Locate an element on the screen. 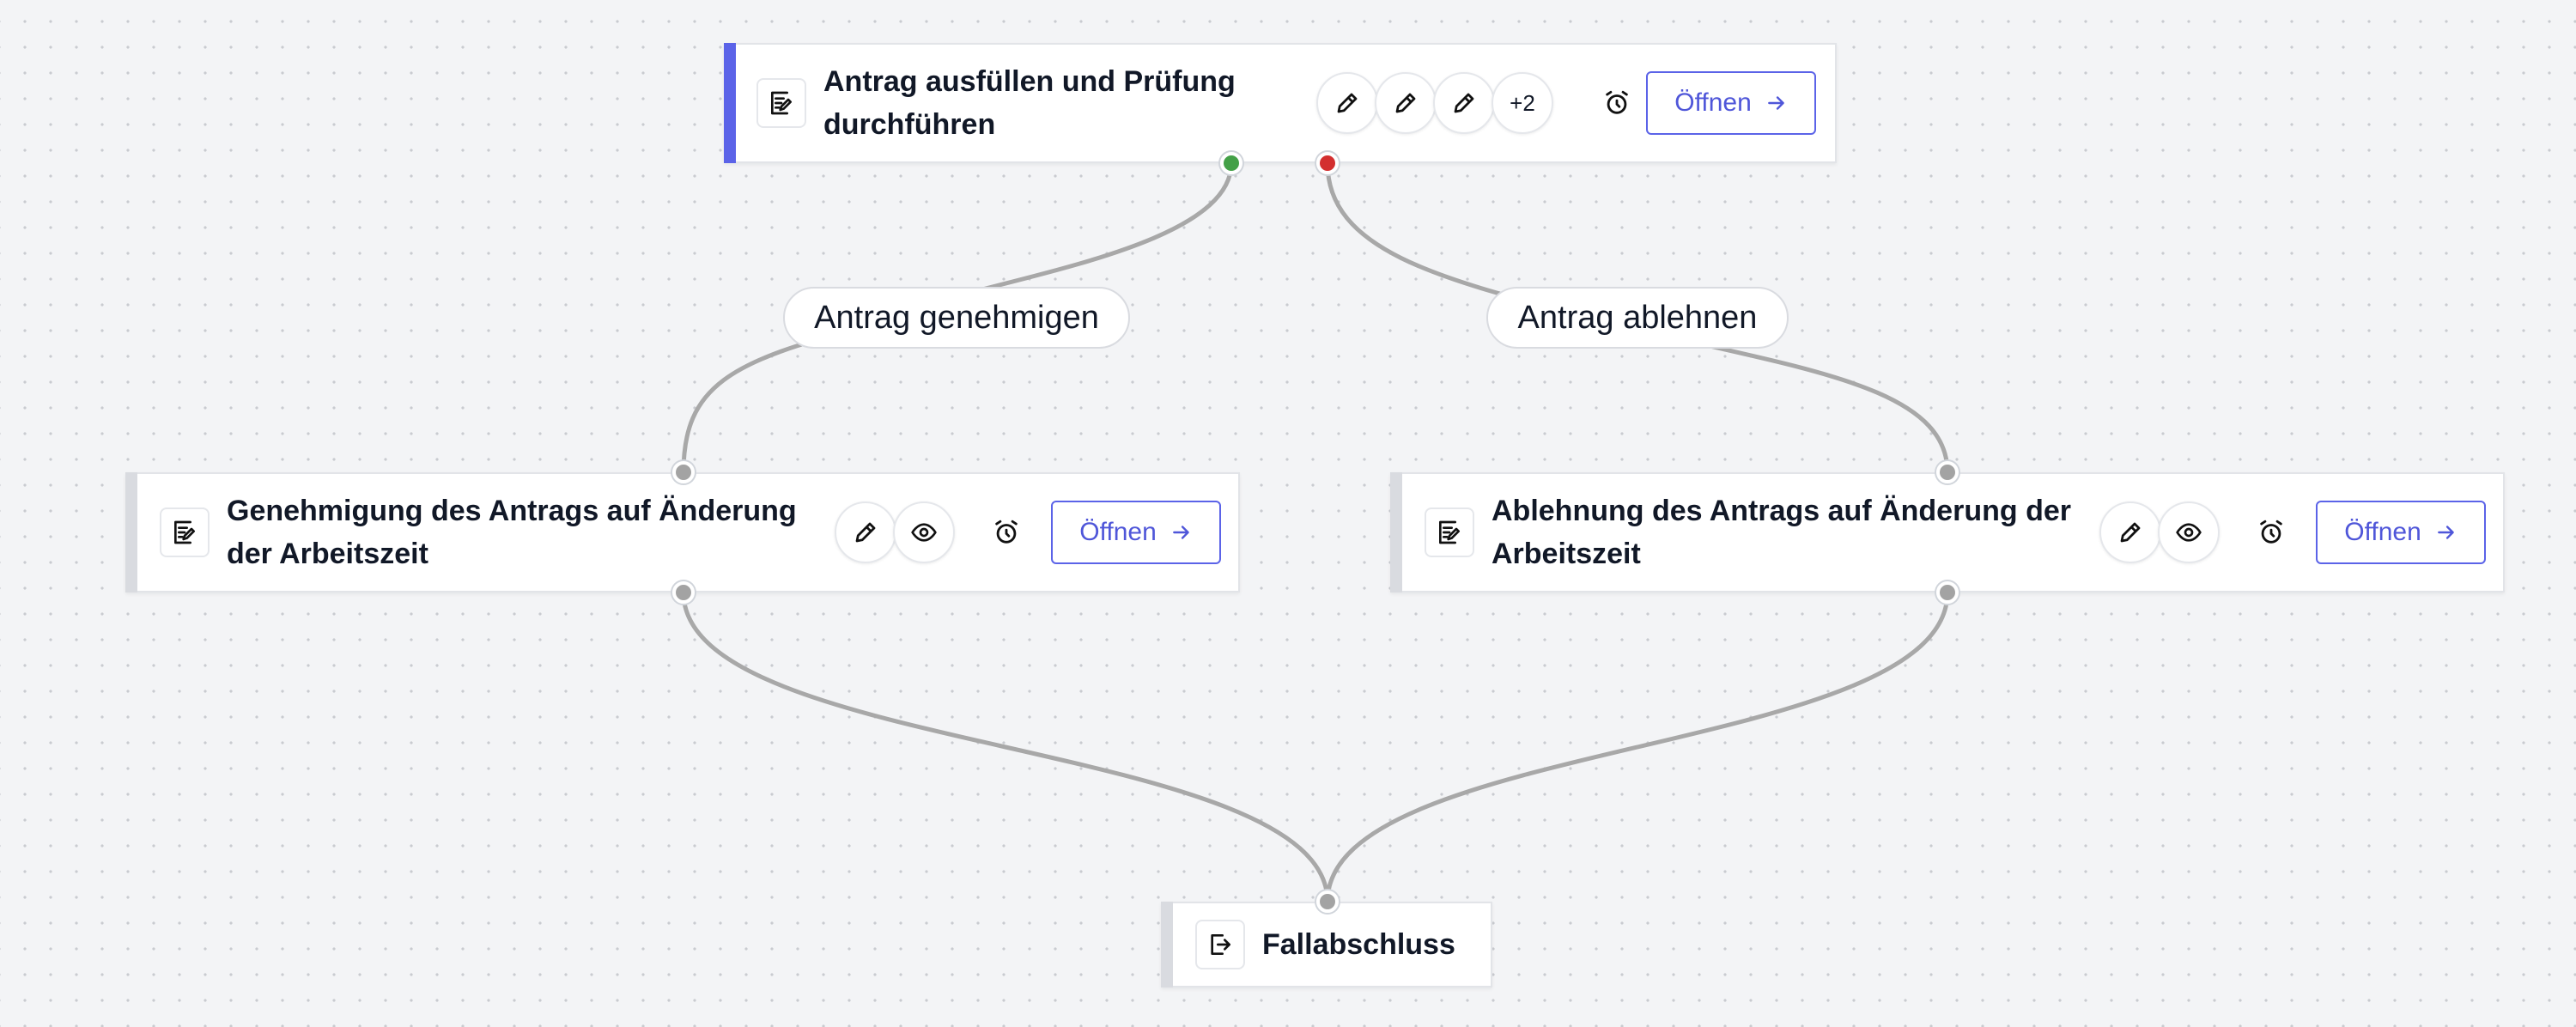  edge-label-approve: Antrag genehmigen is located at coordinates (957, 318).